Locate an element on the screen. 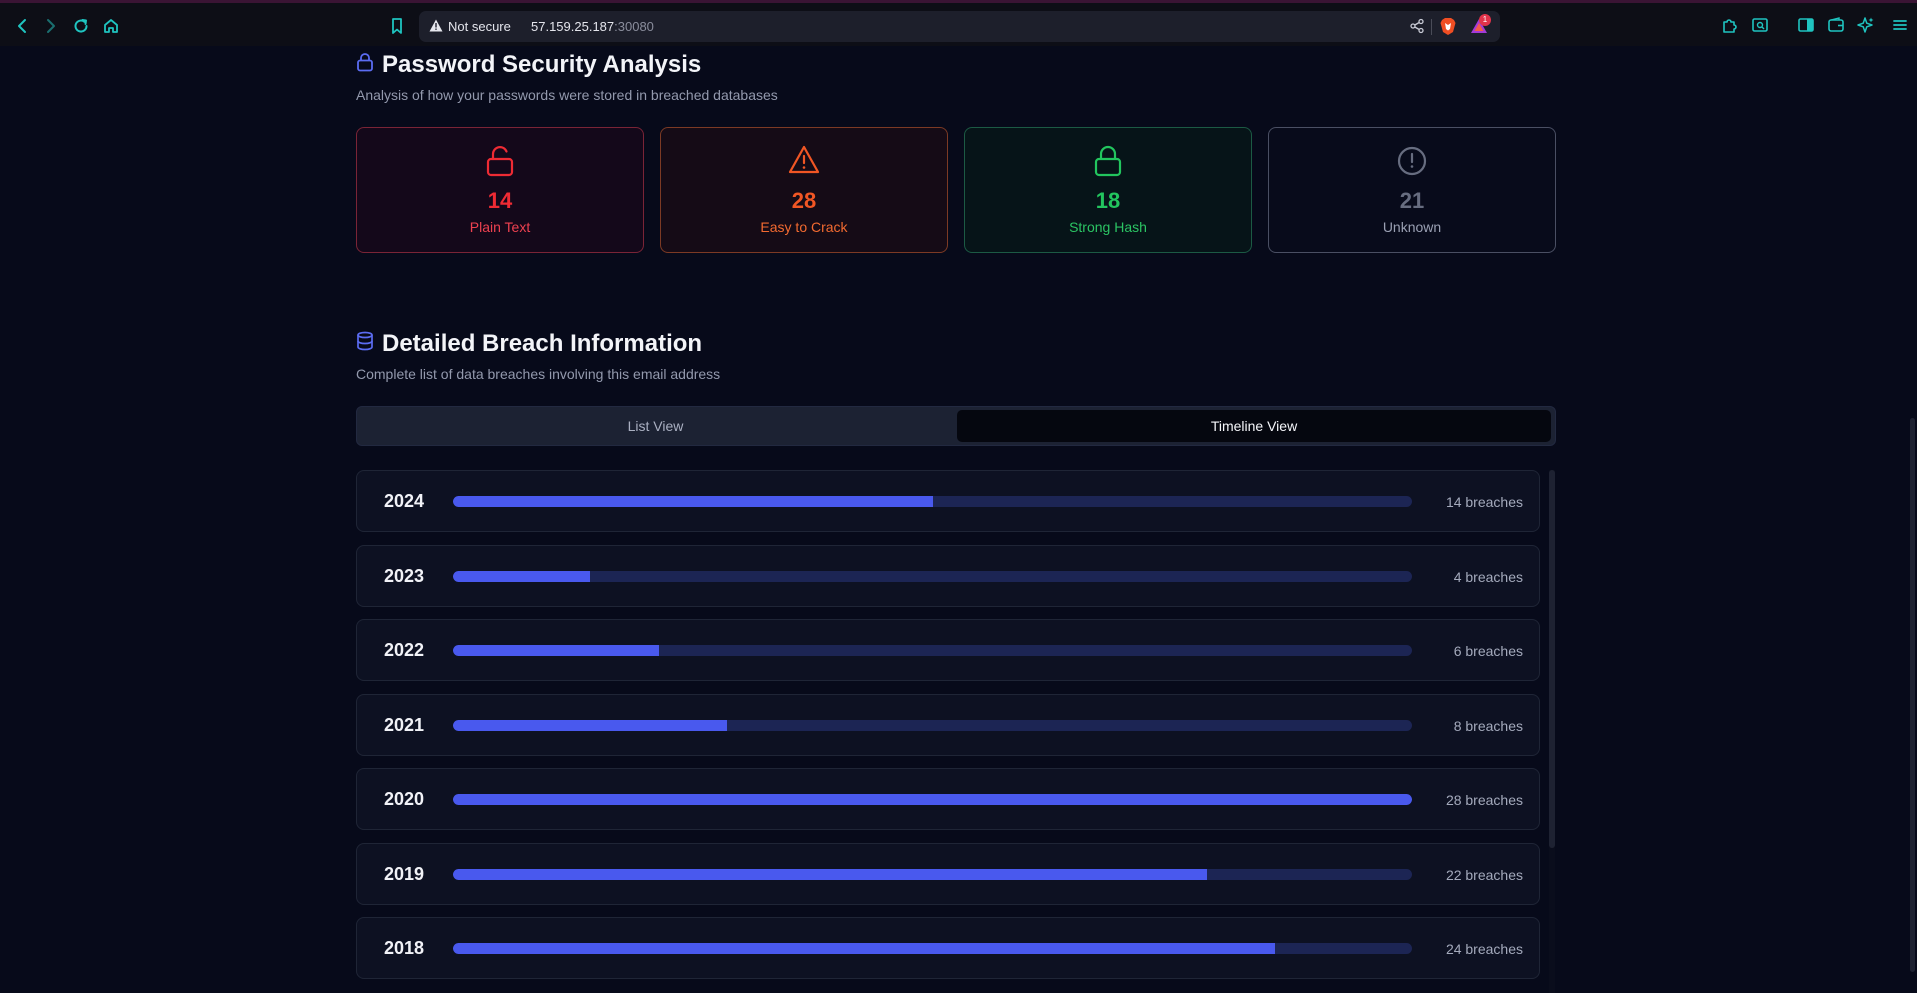 This screenshot has width=1917, height=993. timeline-row: 2018 24 breaches is located at coordinates (948, 948).